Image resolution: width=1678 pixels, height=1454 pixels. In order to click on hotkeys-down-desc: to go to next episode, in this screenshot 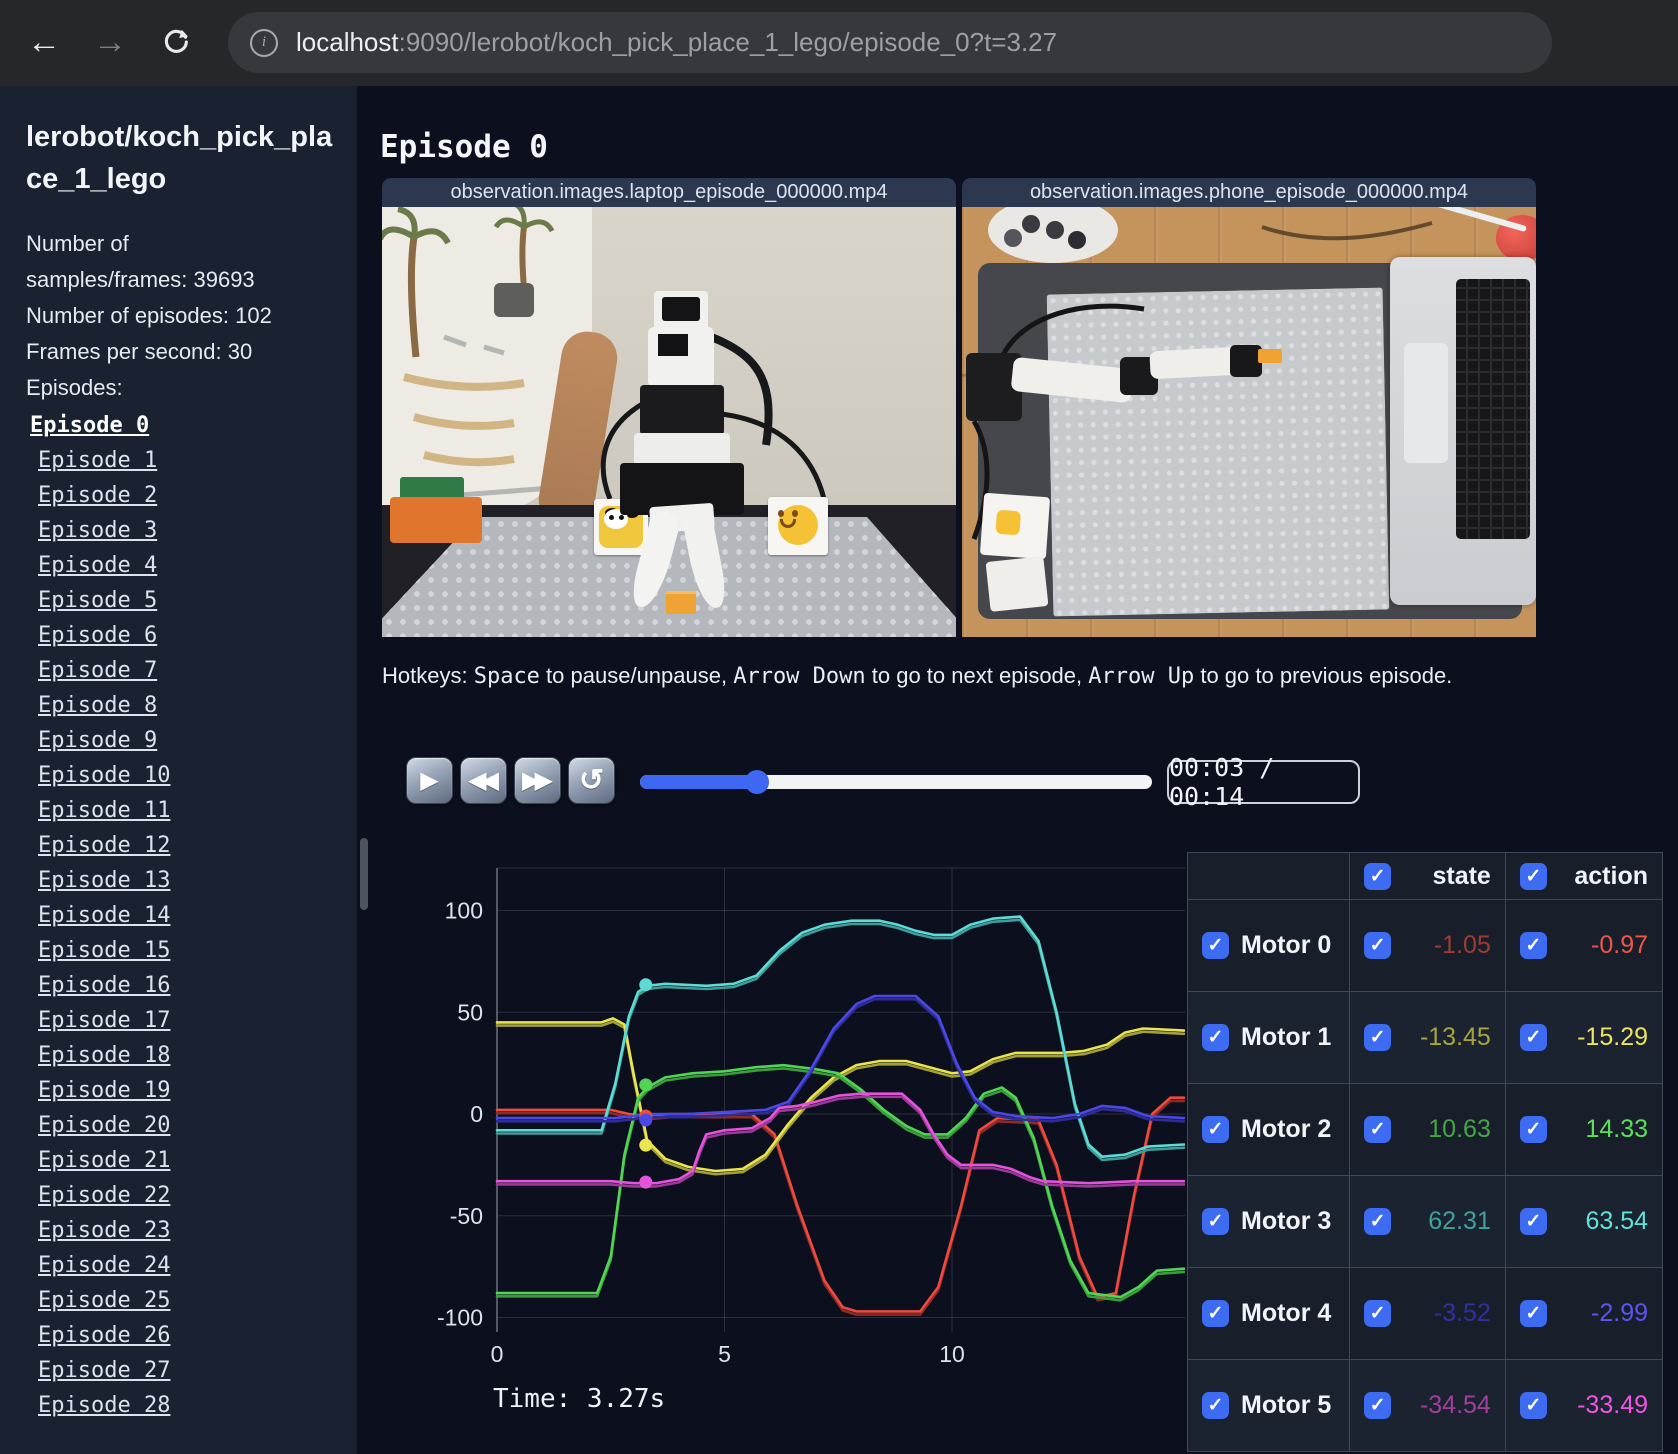, I will do `click(977, 675)`.